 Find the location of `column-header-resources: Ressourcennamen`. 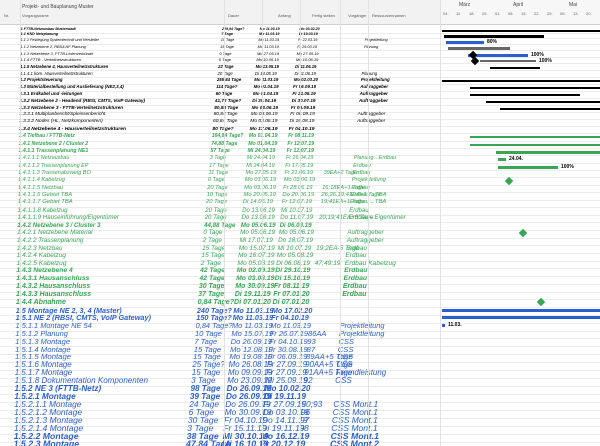

column-header-resources: Ressourcennamen is located at coordinates (389, 15).